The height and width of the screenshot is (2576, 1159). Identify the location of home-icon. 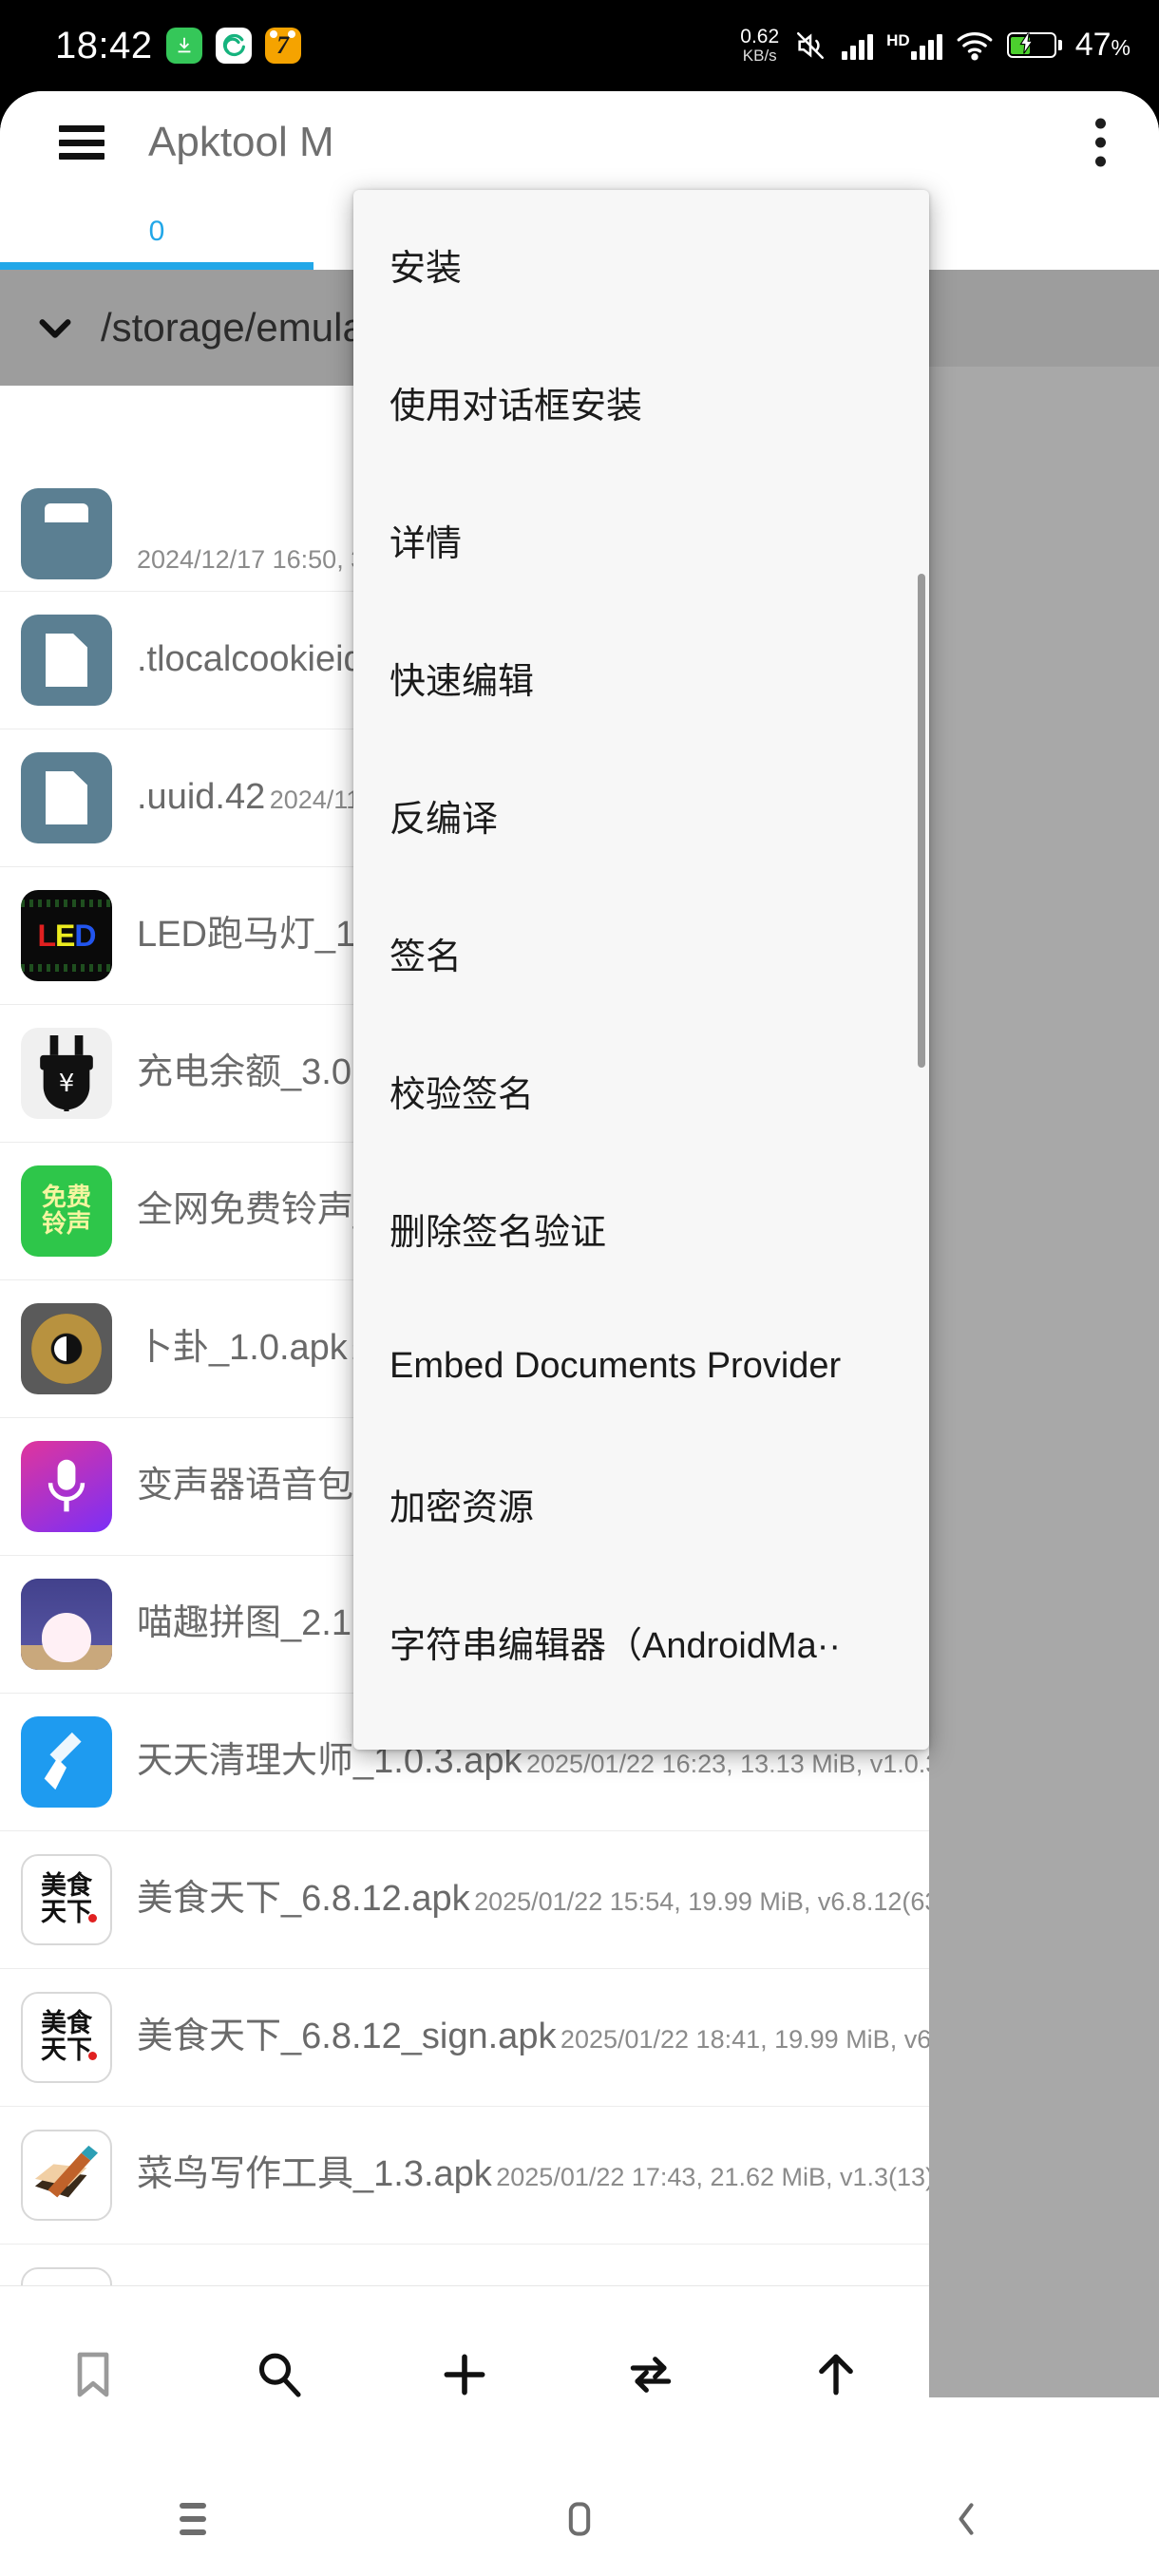
(580, 2519).